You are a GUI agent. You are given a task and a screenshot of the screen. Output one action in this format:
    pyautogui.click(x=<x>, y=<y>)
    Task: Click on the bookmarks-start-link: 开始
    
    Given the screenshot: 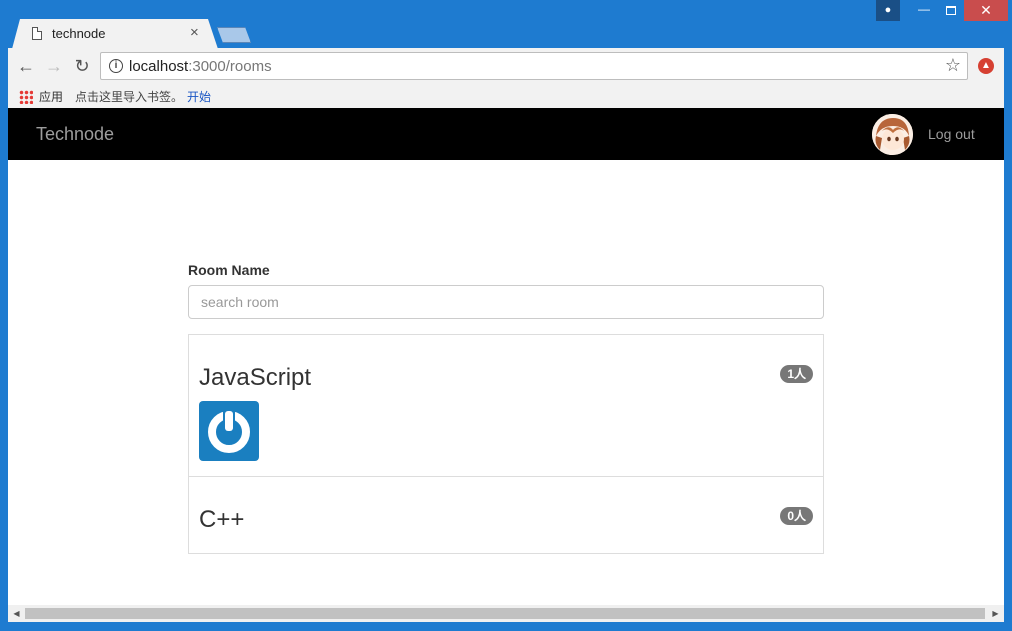 What is the action you would take?
    pyautogui.click(x=199, y=96)
    